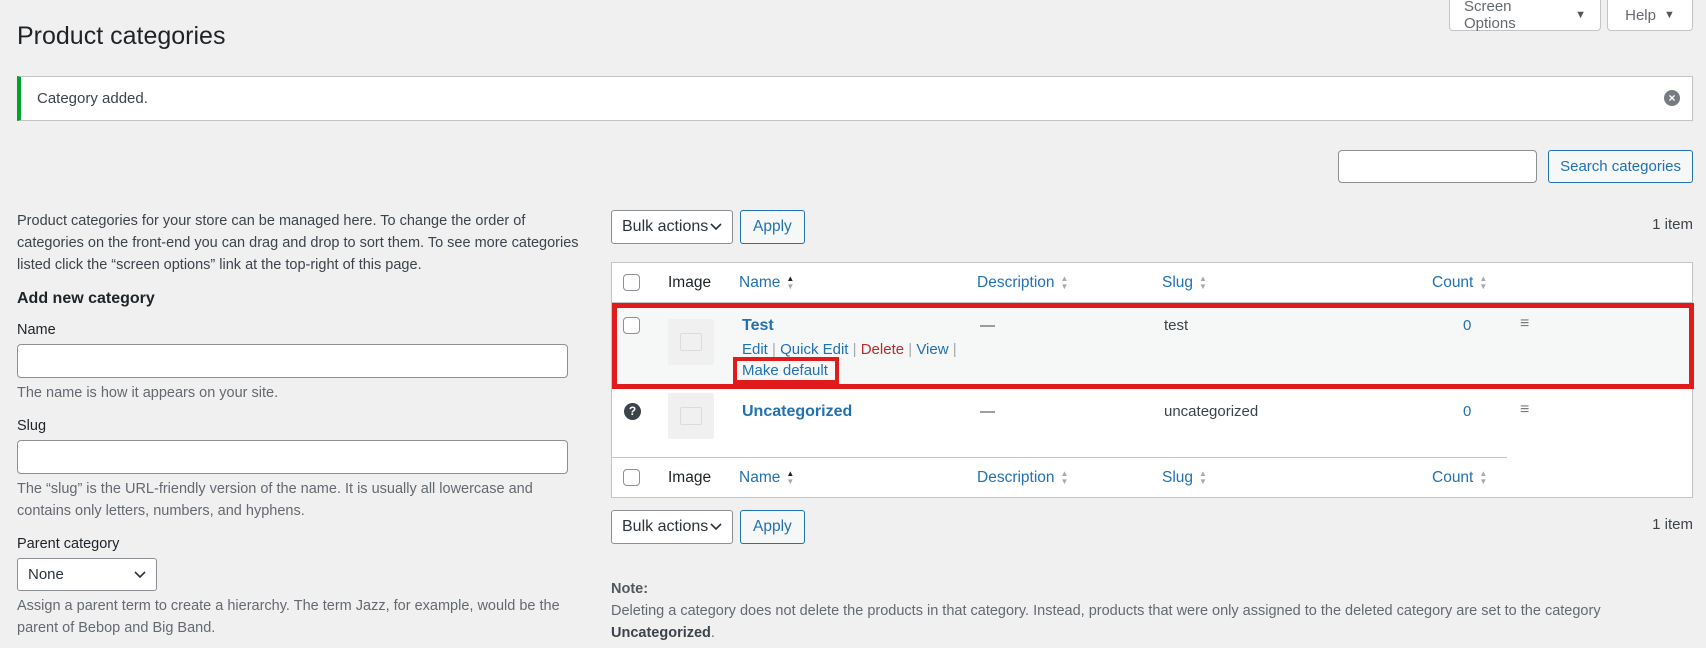 This screenshot has height=648, width=1706. Describe the element at coordinates (292, 457) in the screenshot. I see `slug-input` at that location.